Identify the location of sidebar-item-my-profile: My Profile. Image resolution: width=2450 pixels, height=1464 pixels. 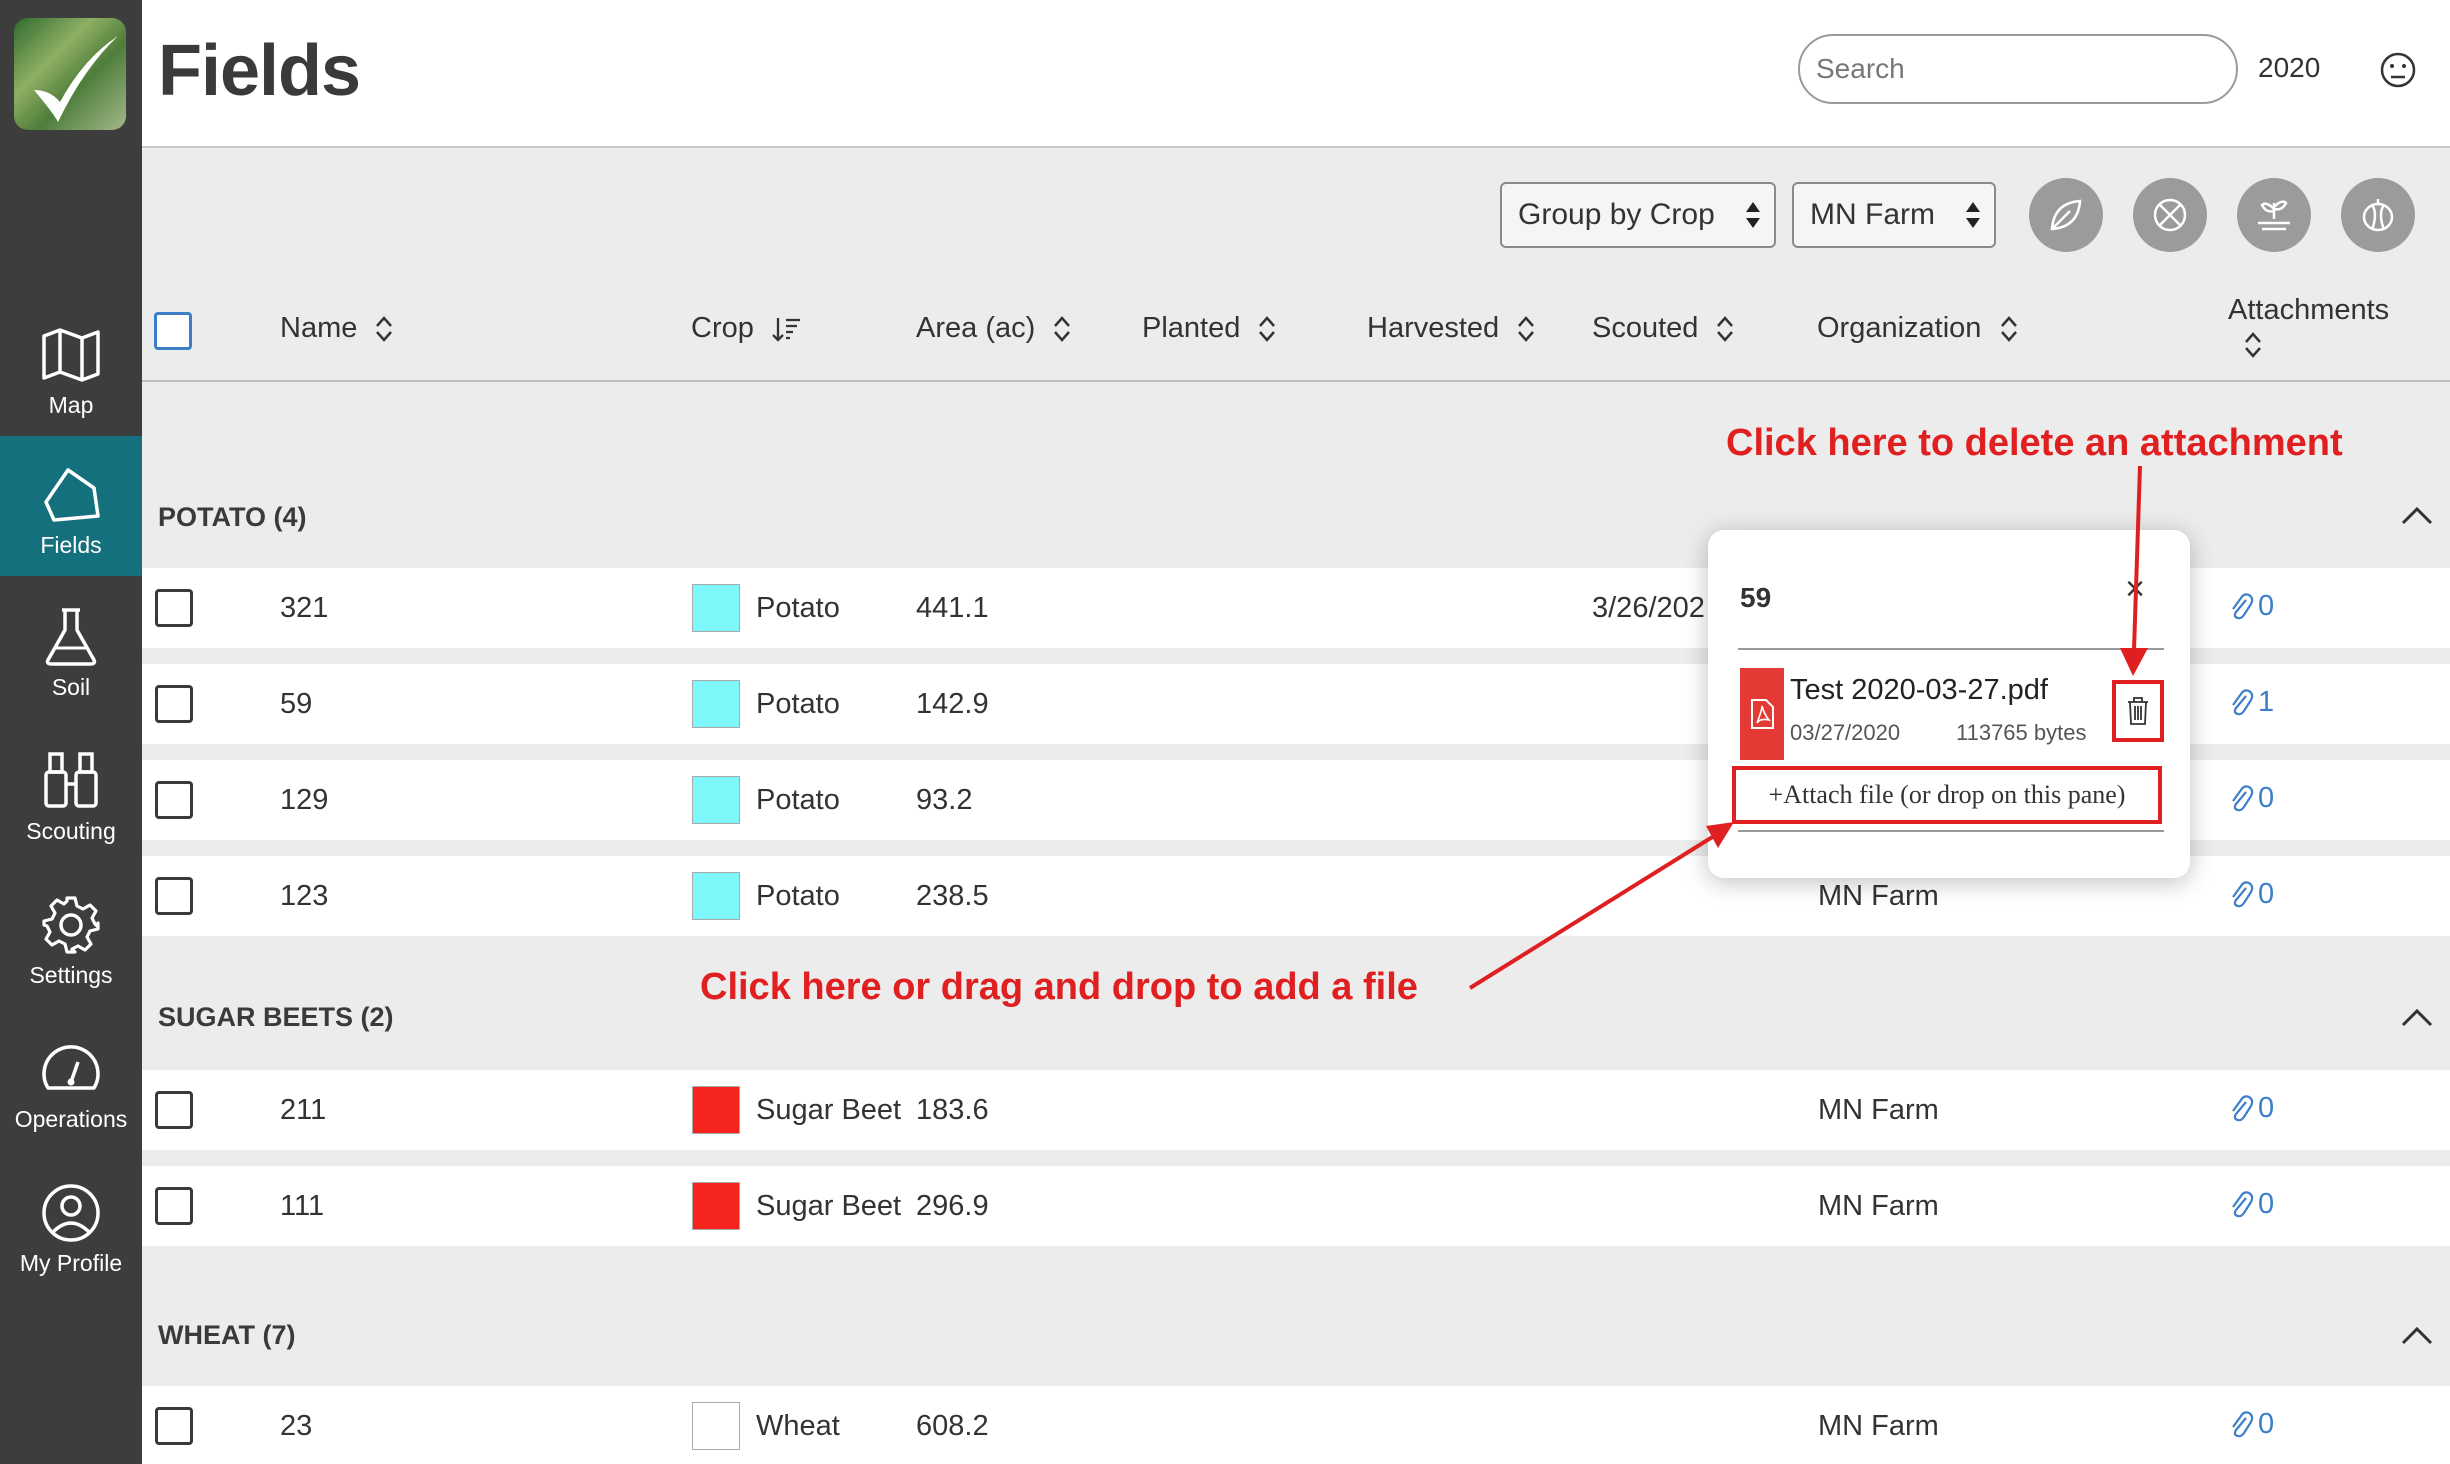
(71, 1224).